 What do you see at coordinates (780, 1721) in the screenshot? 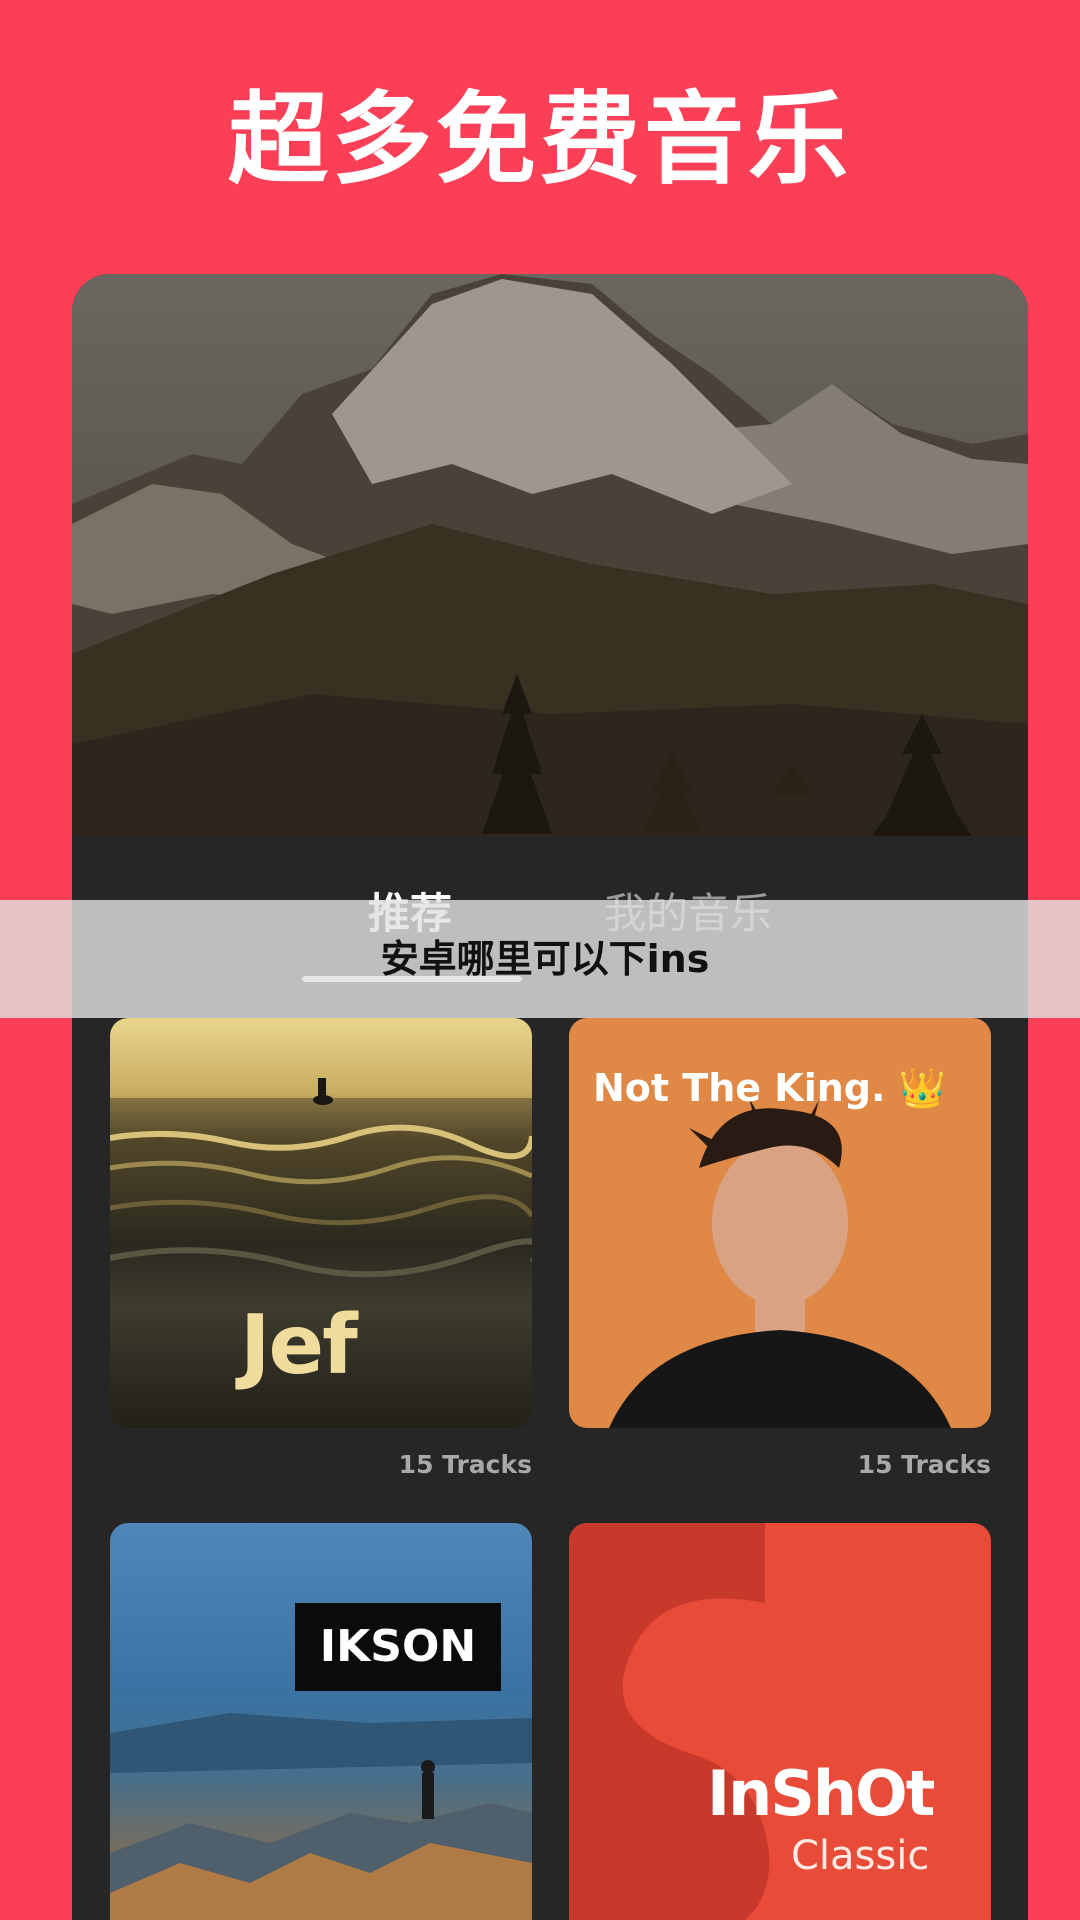
I see `playlist-card-inshot-classic: InShOt Classic` at bounding box center [780, 1721].